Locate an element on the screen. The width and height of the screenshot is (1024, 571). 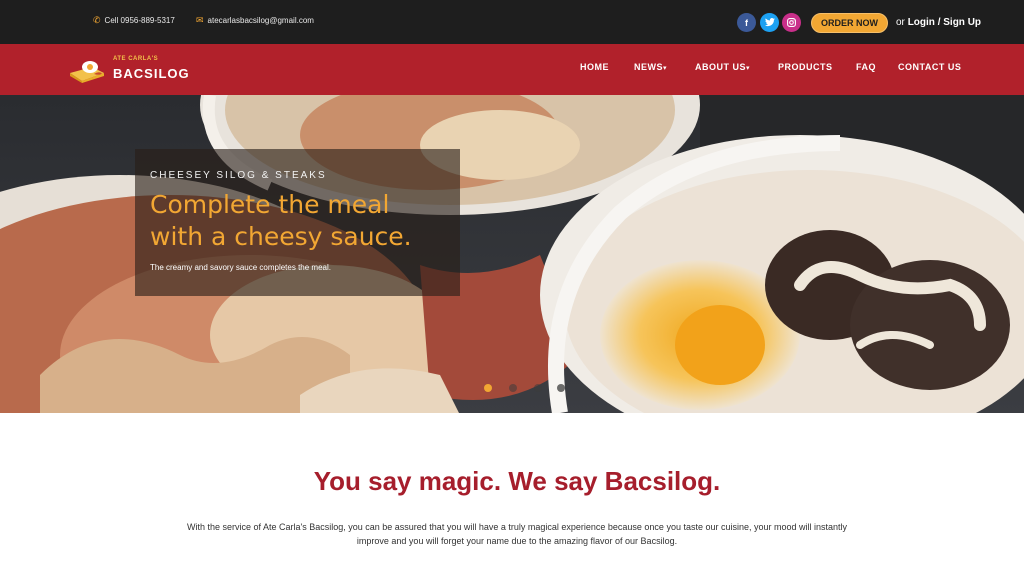
nav-contact: CONTACT US is located at coordinates (929, 67).